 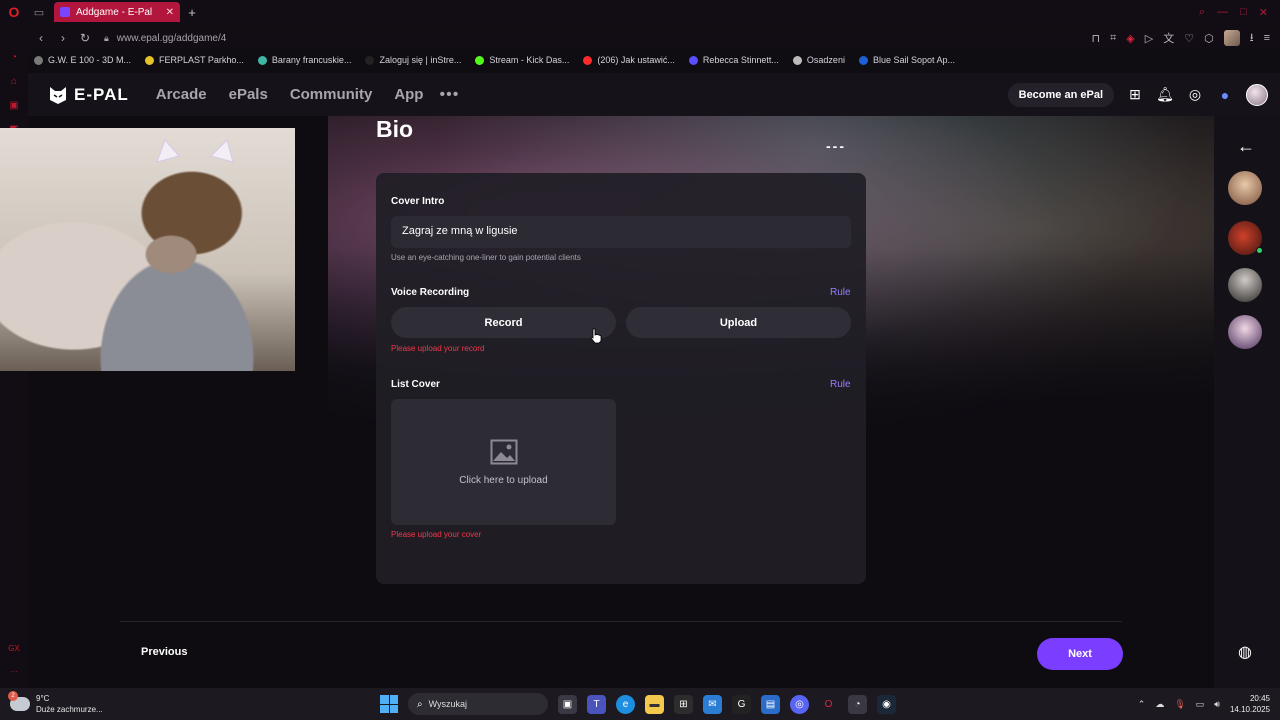 What do you see at coordinates (39, 12) in the screenshot?
I see `tab-menu-icon: ▭` at bounding box center [39, 12].